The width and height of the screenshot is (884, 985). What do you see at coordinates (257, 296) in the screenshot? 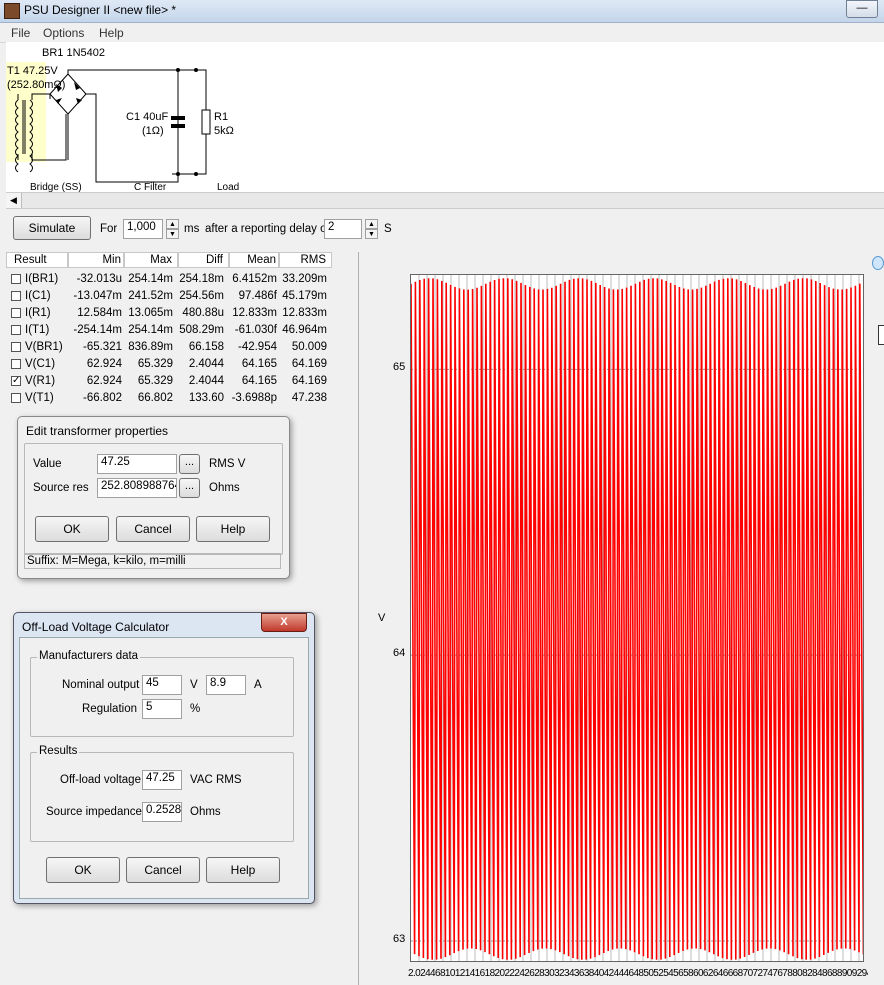
I see `result-mean: 97.486f` at bounding box center [257, 296].